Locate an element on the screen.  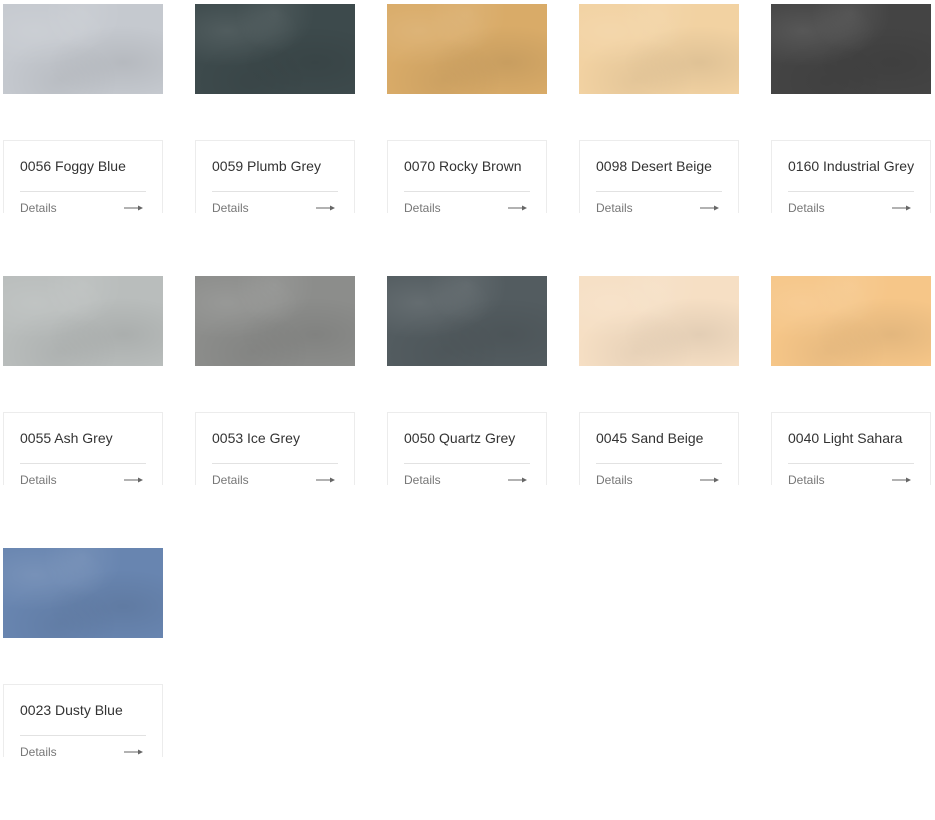
product-name: 0023 Dusty Blue is located at coordinates (71, 710).